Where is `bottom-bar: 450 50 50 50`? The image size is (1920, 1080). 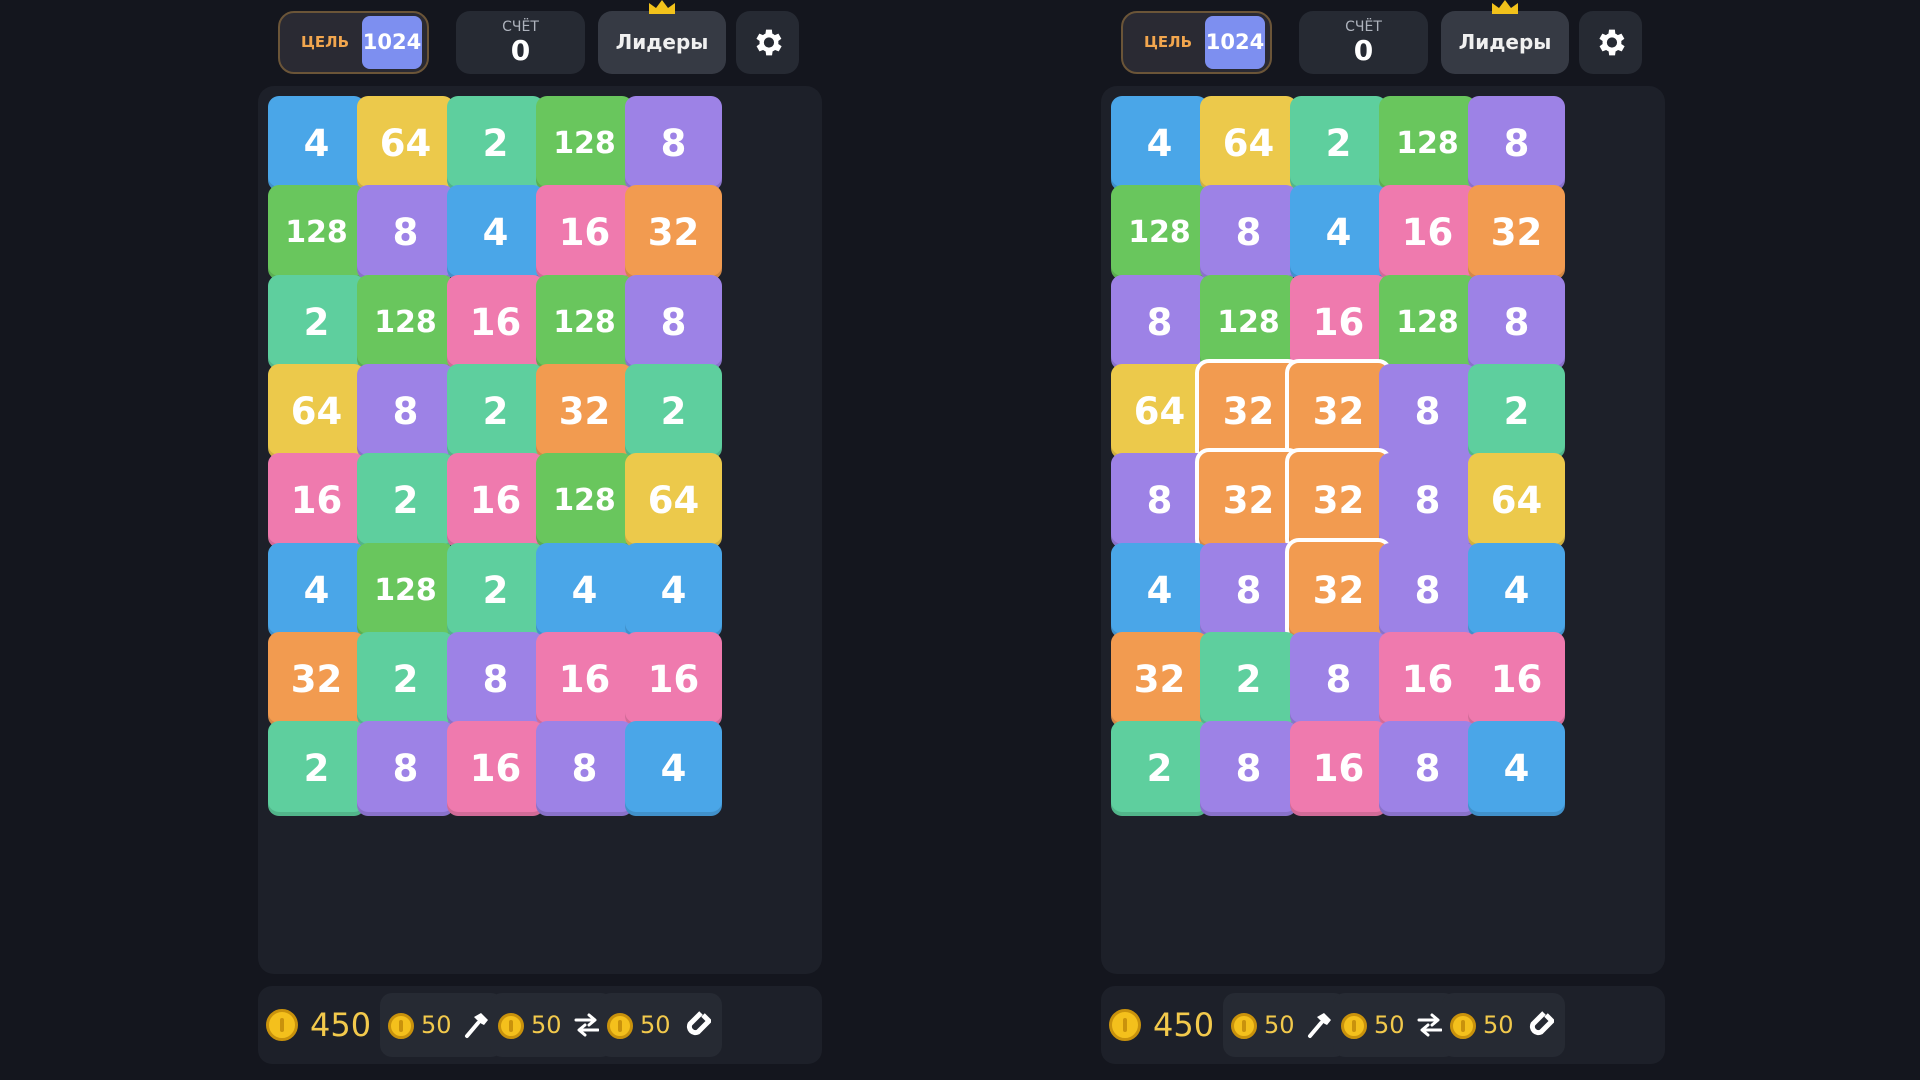 bottom-bar: 450 50 50 50 is located at coordinates (1383, 1025).